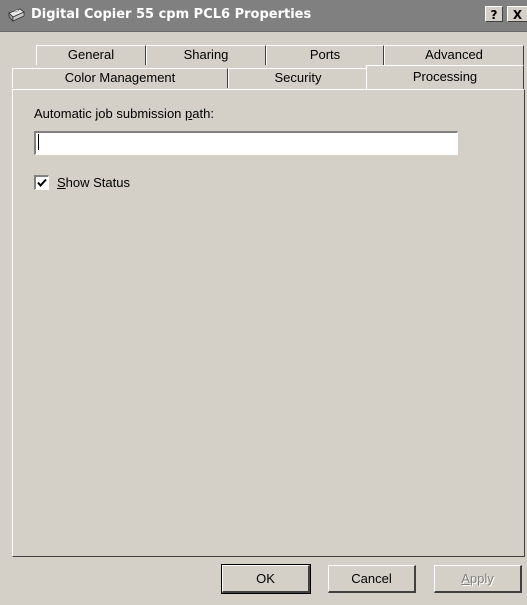 The image size is (527, 605). Describe the element at coordinates (120, 78) in the screenshot. I see `tab-color-management: Color Management` at that location.